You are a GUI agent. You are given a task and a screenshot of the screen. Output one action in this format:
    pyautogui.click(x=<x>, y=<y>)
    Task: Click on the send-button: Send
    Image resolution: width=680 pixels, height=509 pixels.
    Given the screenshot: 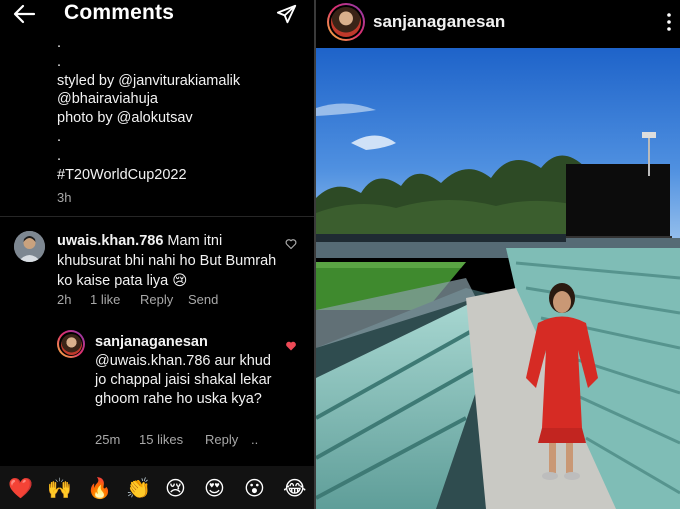 What is the action you would take?
    pyautogui.click(x=203, y=299)
    